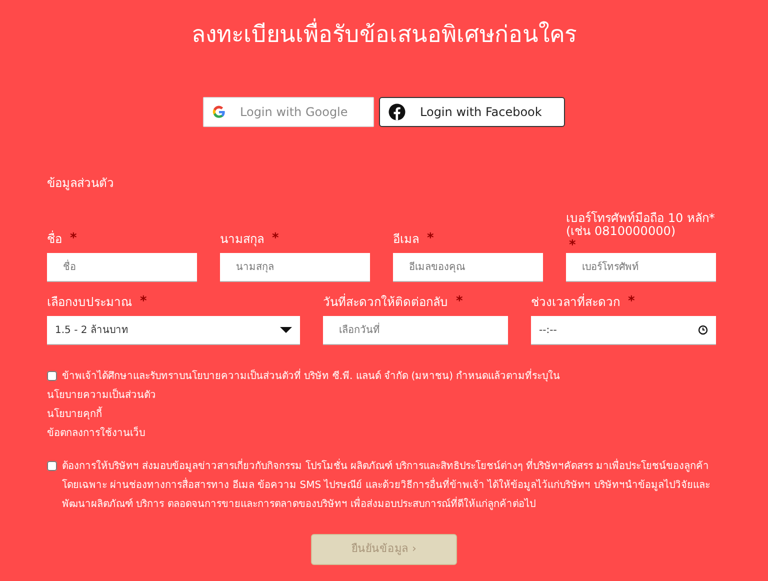 This screenshot has width=768, height=581. I want to click on field-label: อีเมล, so click(406, 239).